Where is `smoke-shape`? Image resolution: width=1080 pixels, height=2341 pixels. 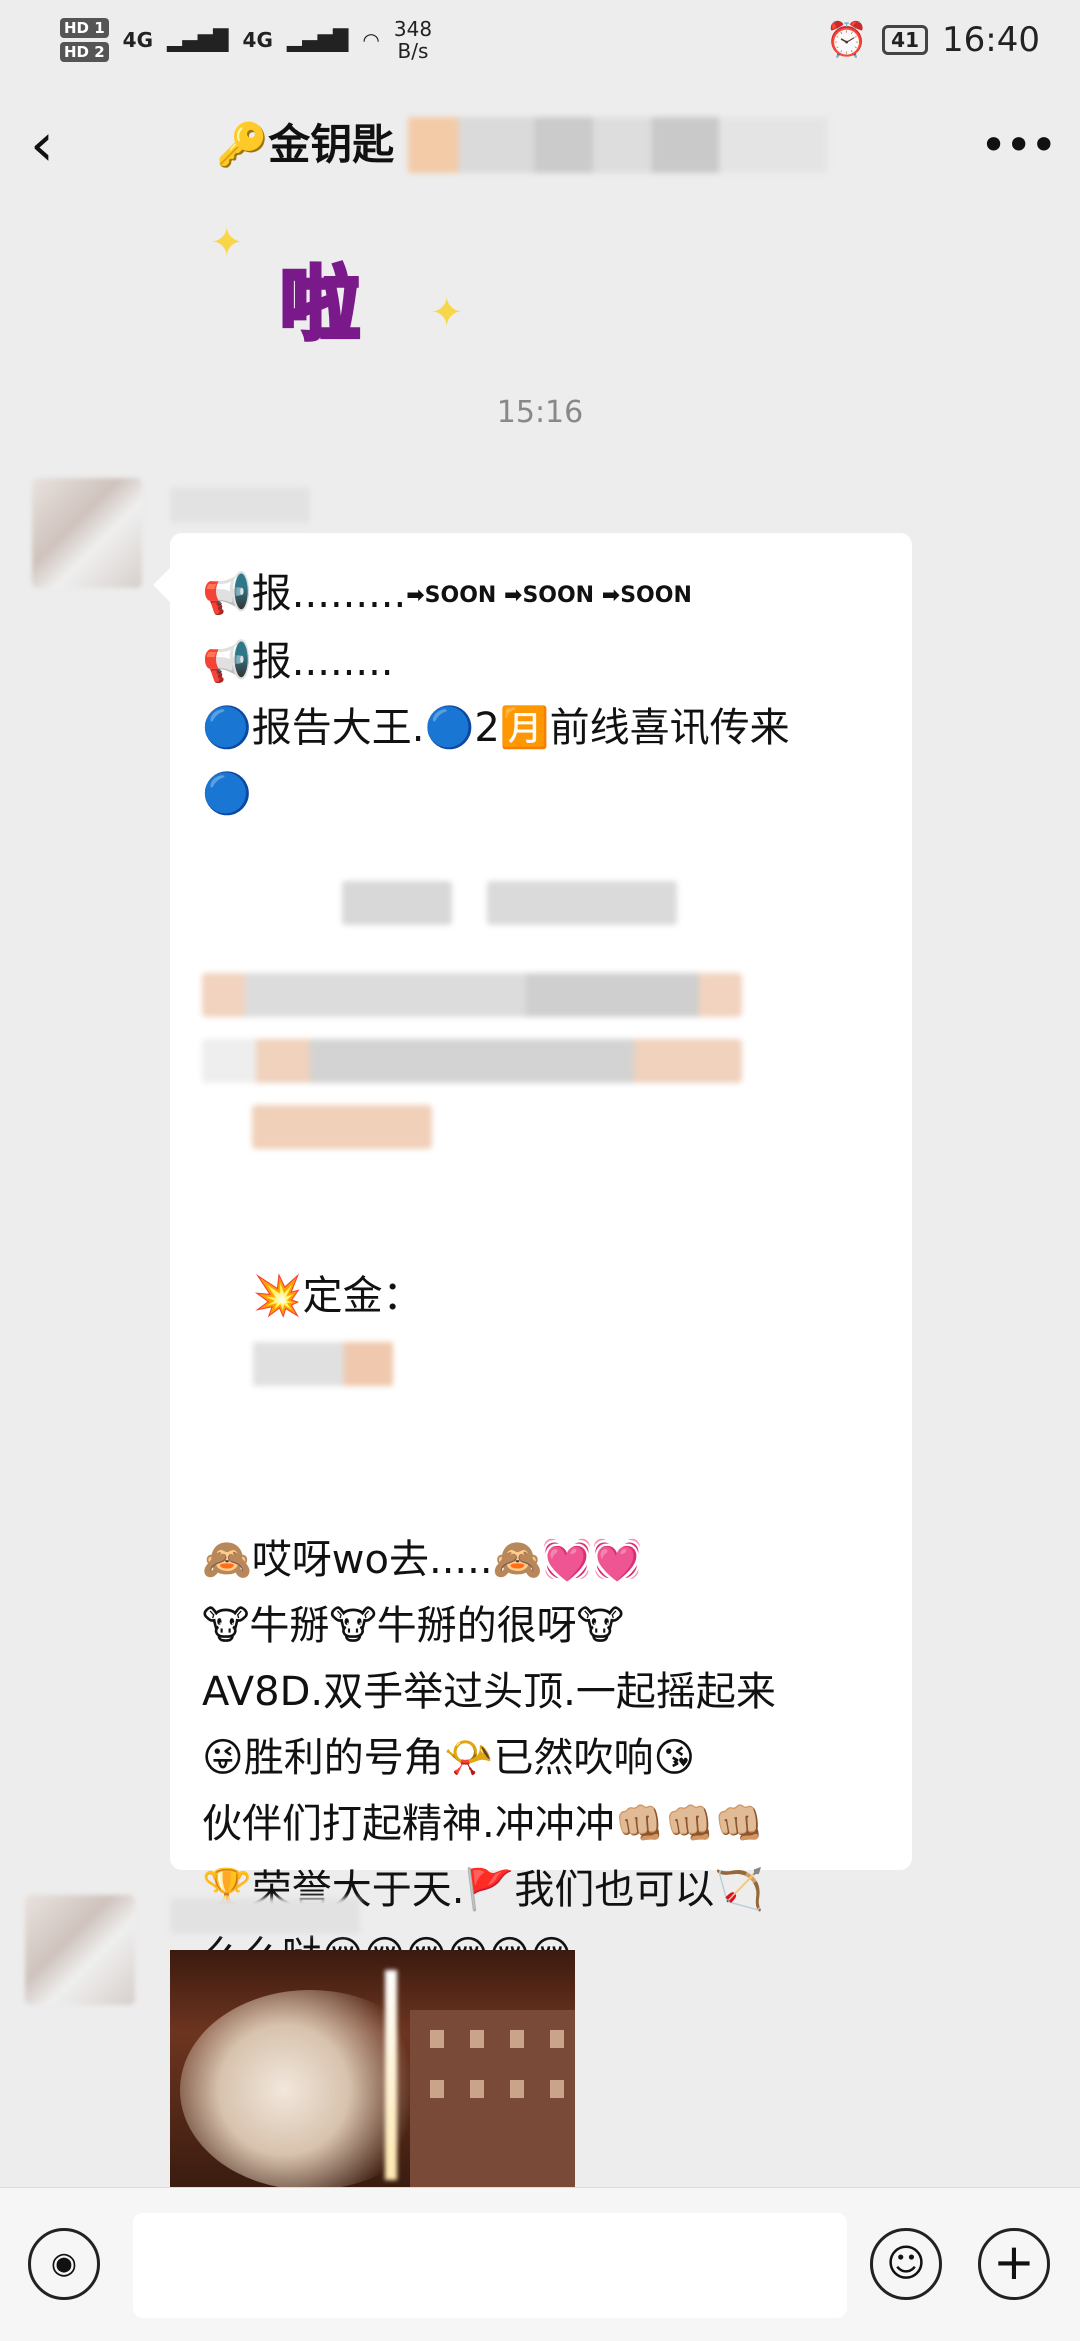
smoke-shape is located at coordinates (310, 2088).